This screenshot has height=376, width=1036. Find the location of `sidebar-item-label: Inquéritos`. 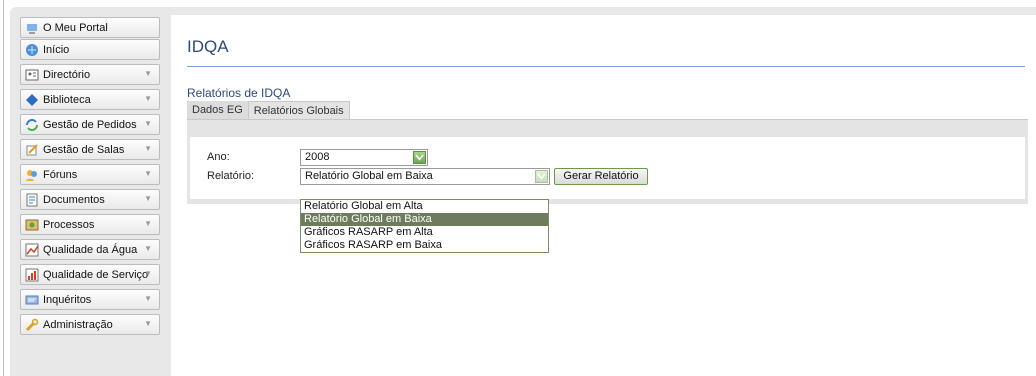

sidebar-item-label: Inquéritos is located at coordinates (67, 299).